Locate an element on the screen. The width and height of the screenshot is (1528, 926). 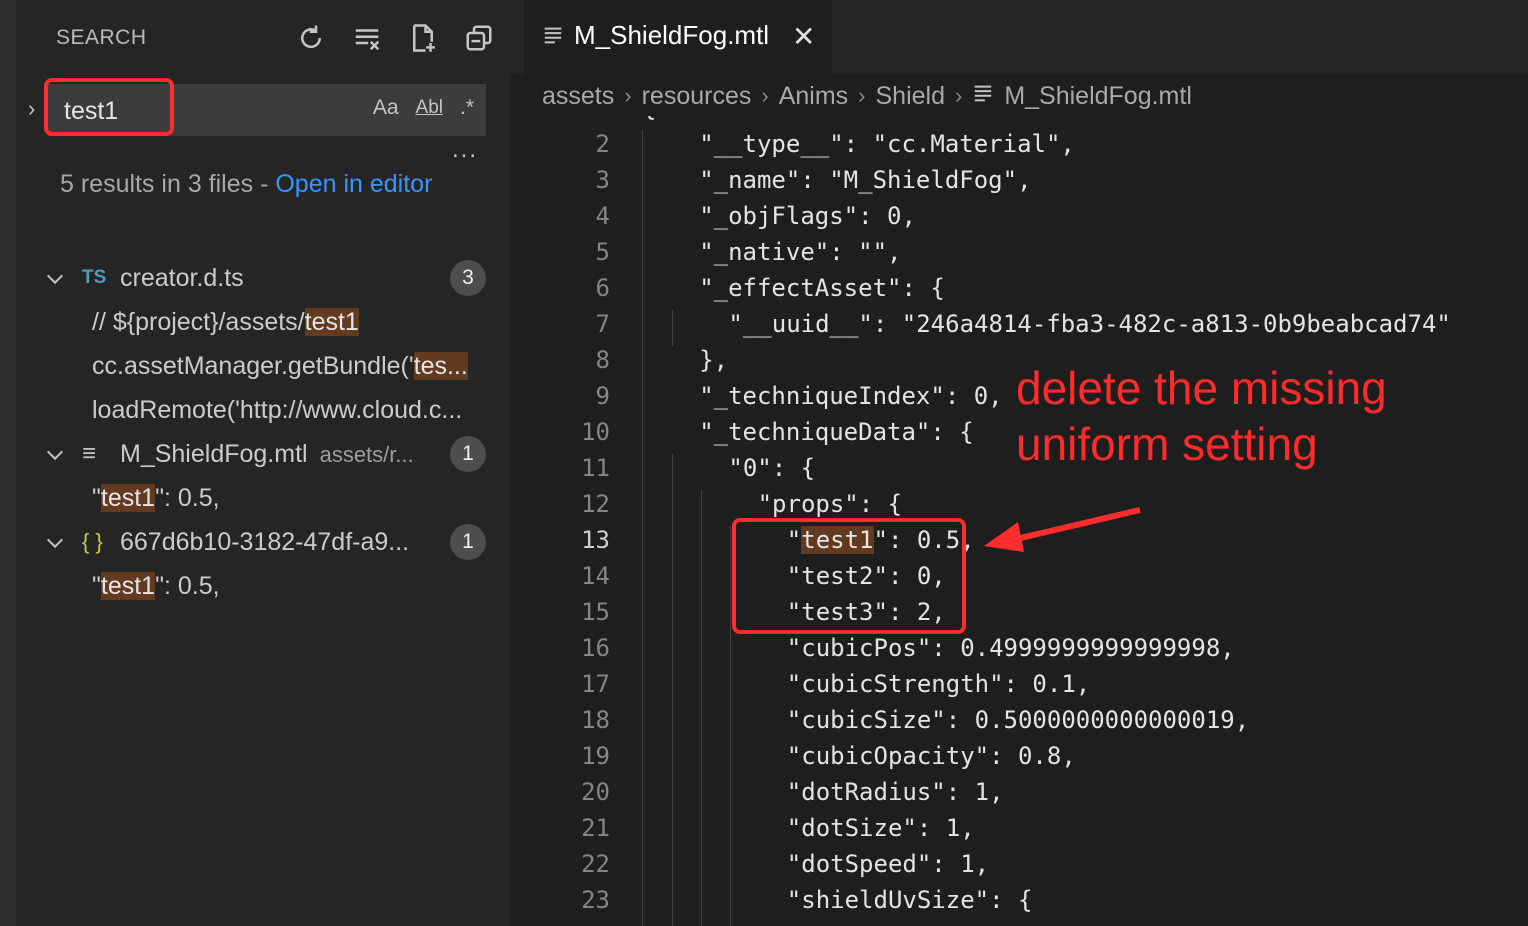
new-search-editor-icon is located at coordinates (423, 38).